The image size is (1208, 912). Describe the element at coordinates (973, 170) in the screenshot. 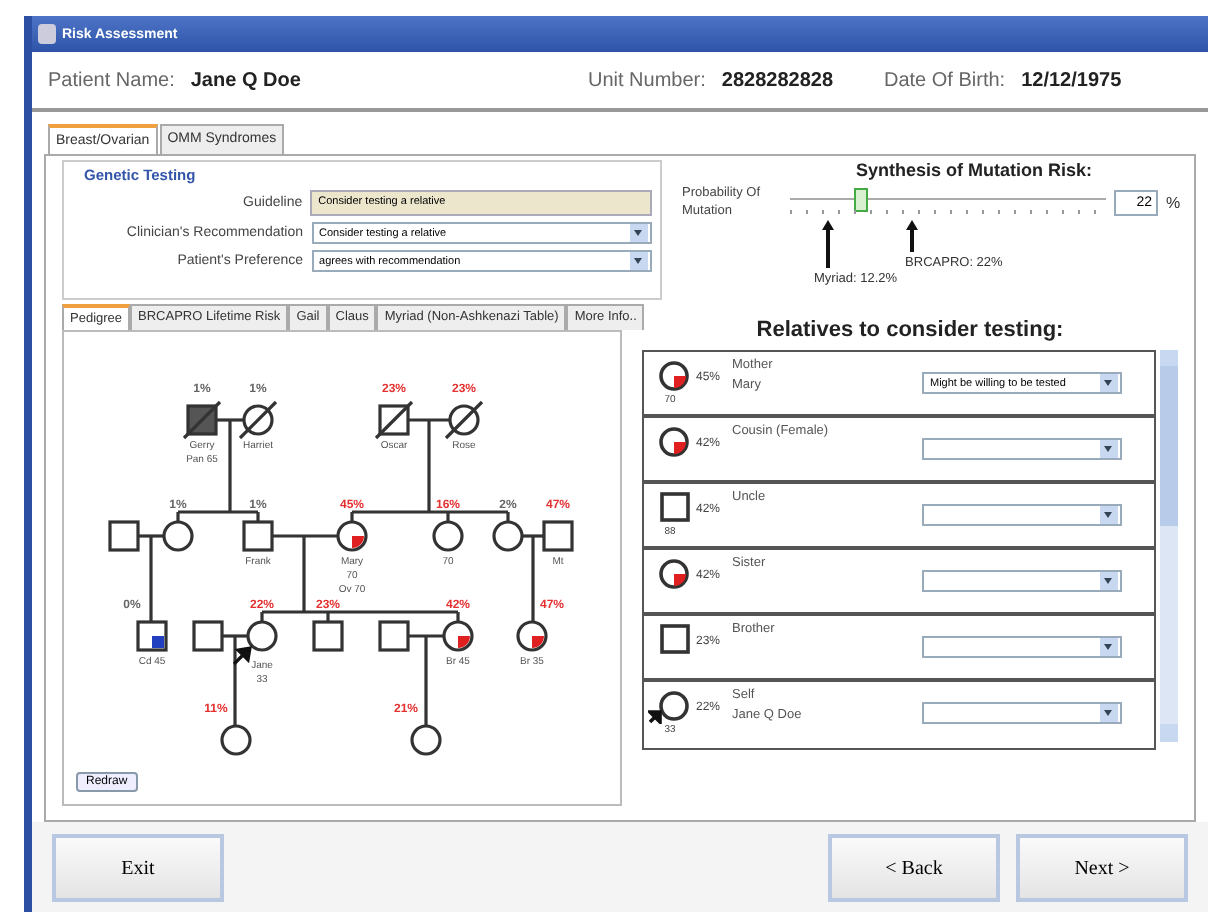

I see `synthesis-title: Synthesis of Mutation Risk:` at that location.